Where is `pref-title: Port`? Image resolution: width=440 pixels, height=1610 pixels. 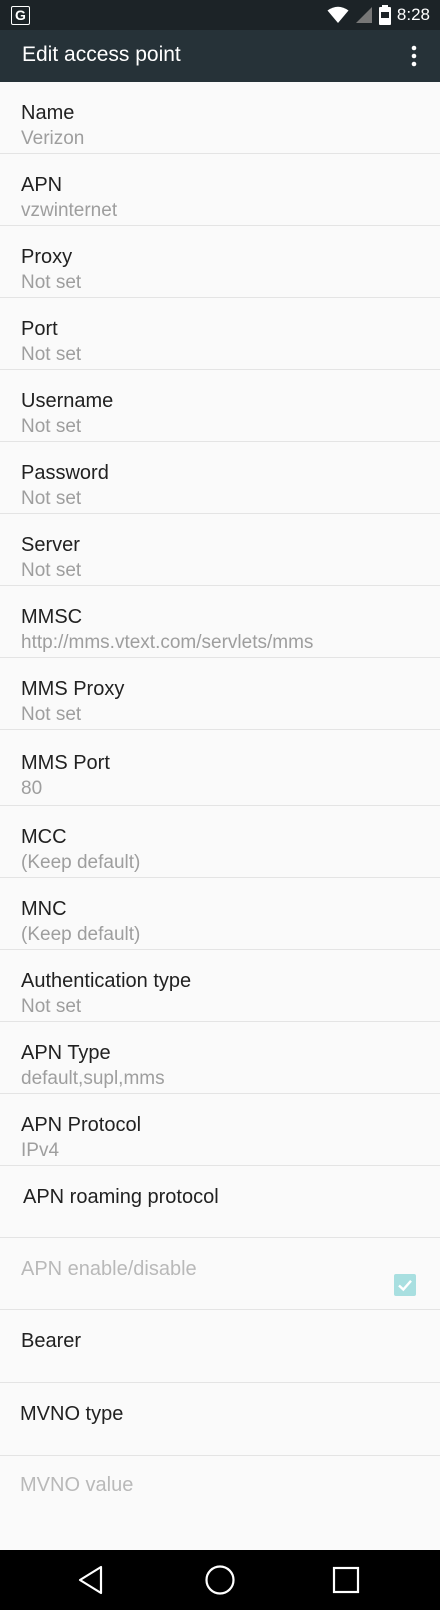 pref-title: Port is located at coordinates (39, 329).